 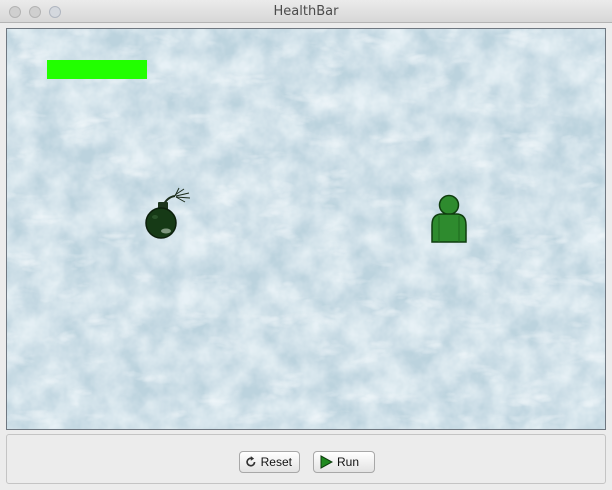 What do you see at coordinates (166, 214) in the screenshot?
I see `bomb-icon` at bounding box center [166, 214].